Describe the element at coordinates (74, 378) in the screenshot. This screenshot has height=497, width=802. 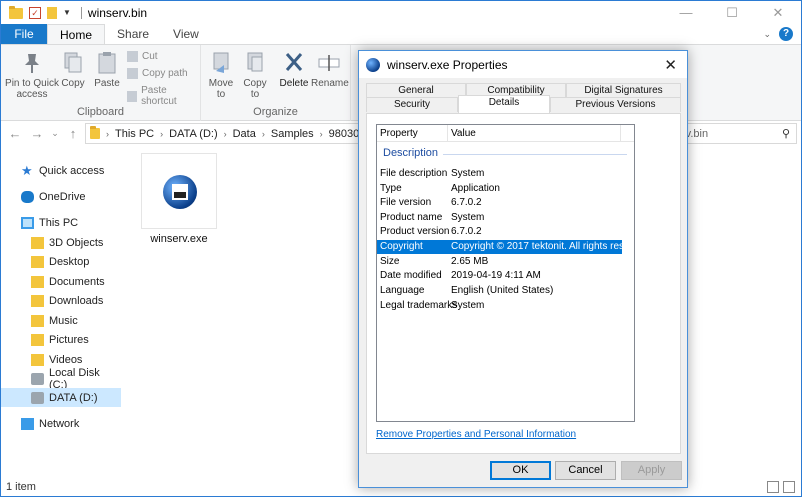
I see `nav-label: Local Disk (C:)` at that location.